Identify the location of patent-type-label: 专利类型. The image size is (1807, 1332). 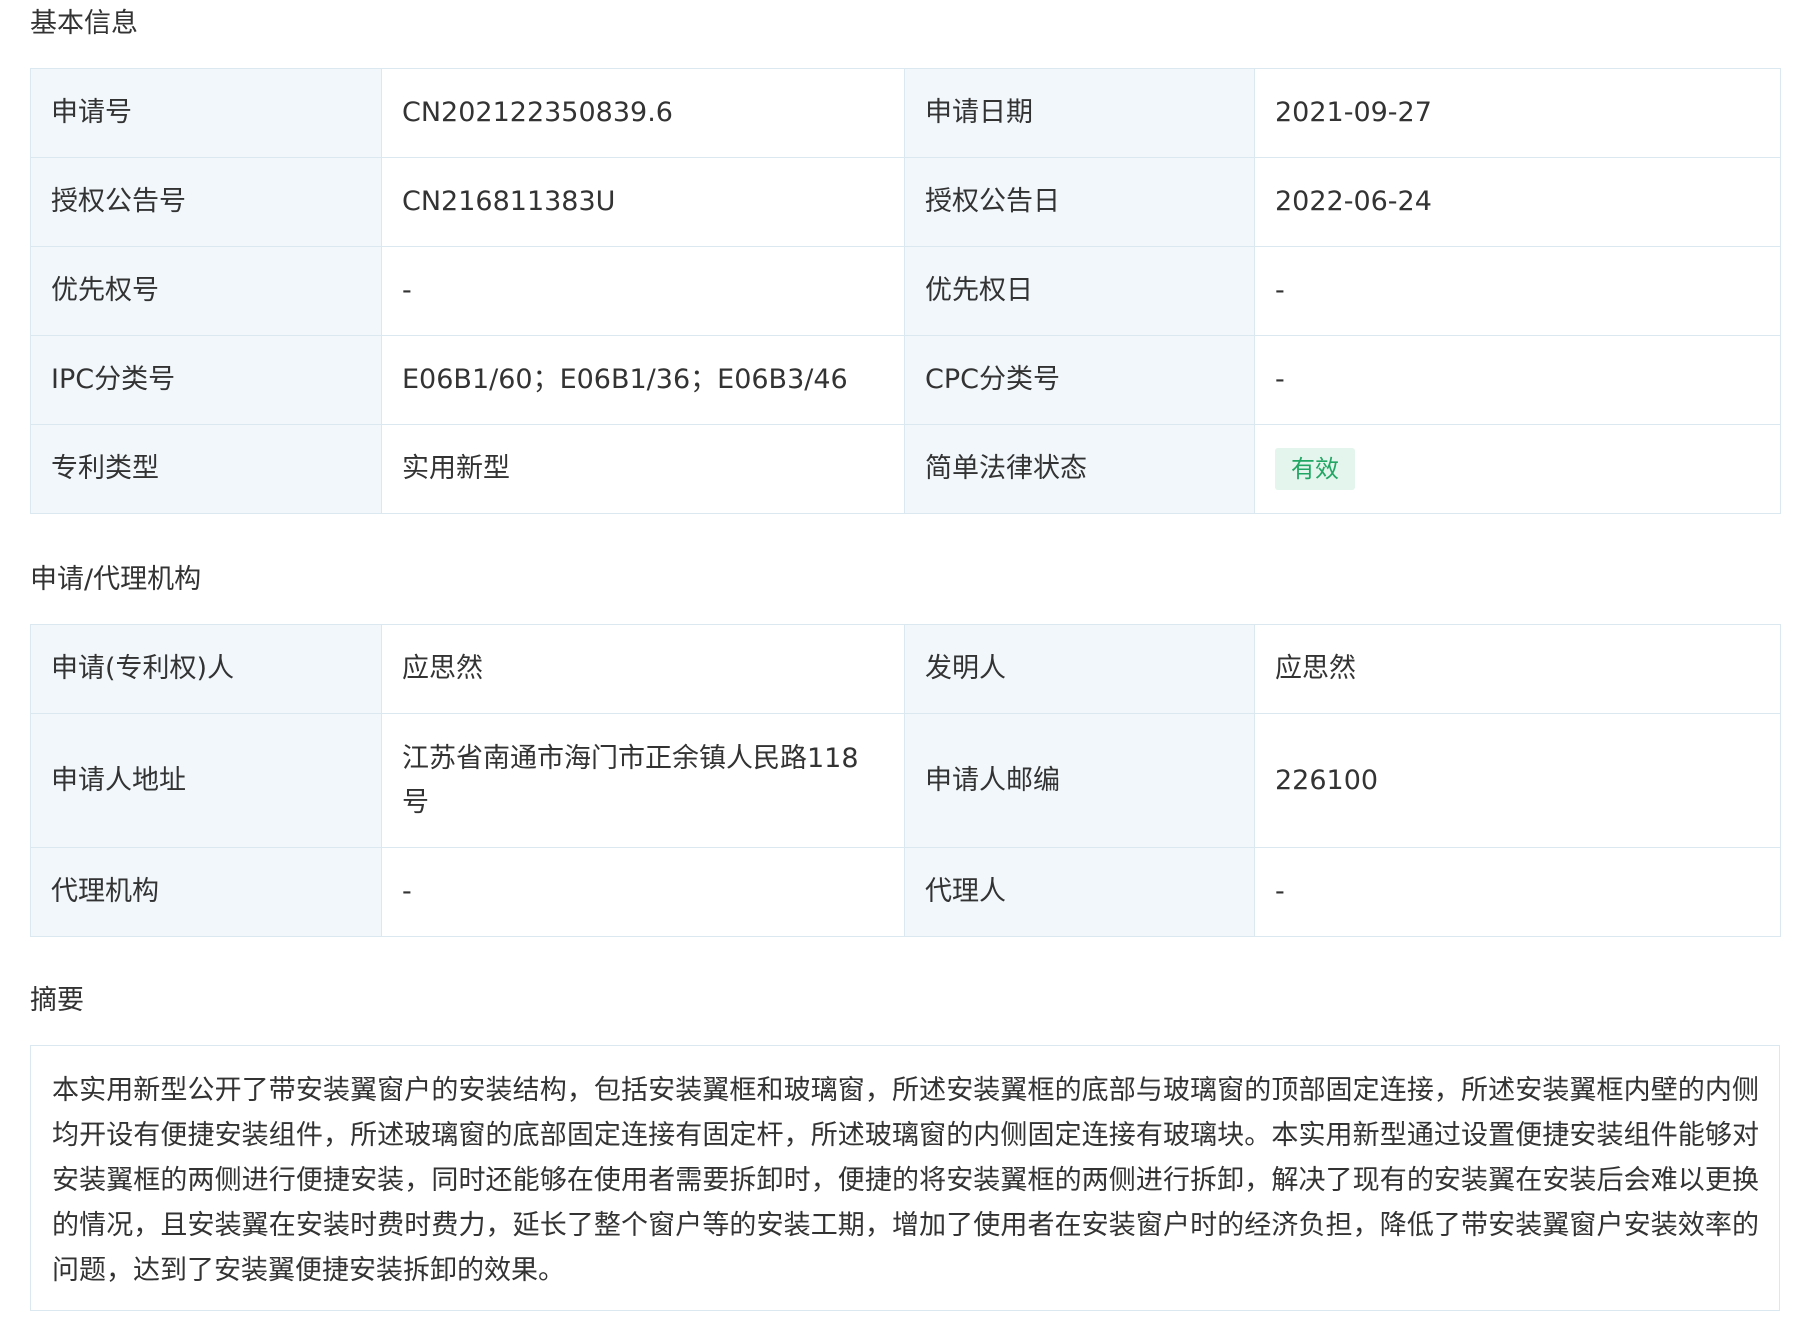
(206, 469).